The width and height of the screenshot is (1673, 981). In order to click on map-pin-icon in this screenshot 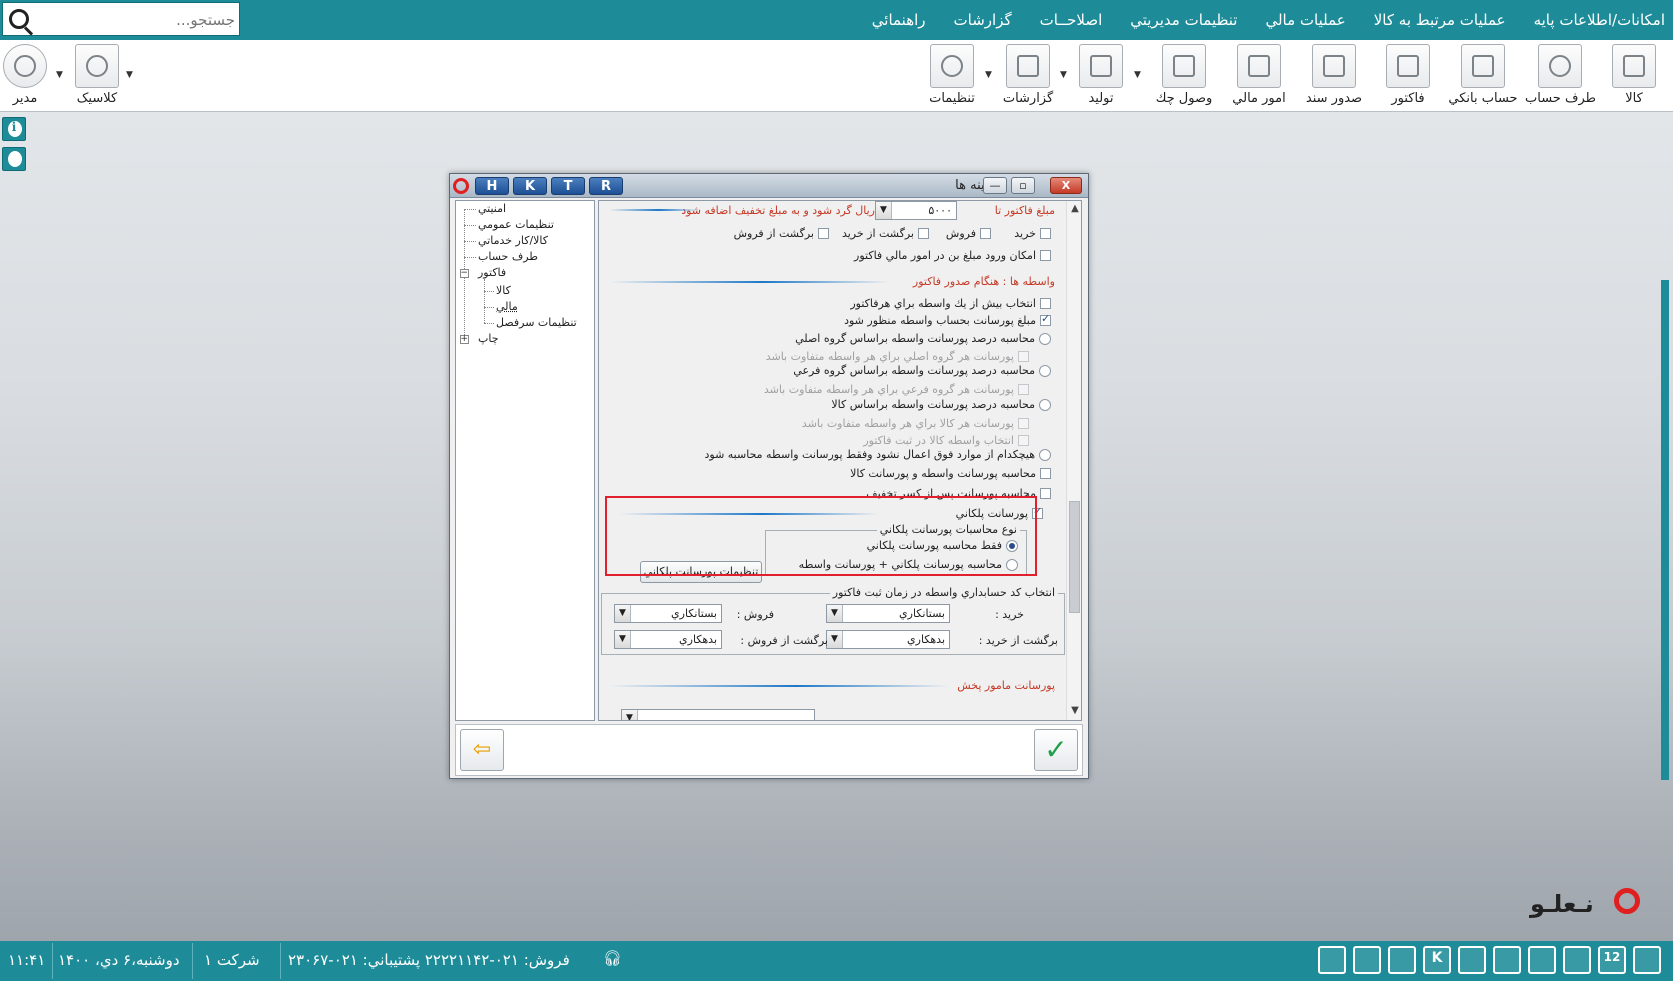, I will do `click(1577, 960)`.